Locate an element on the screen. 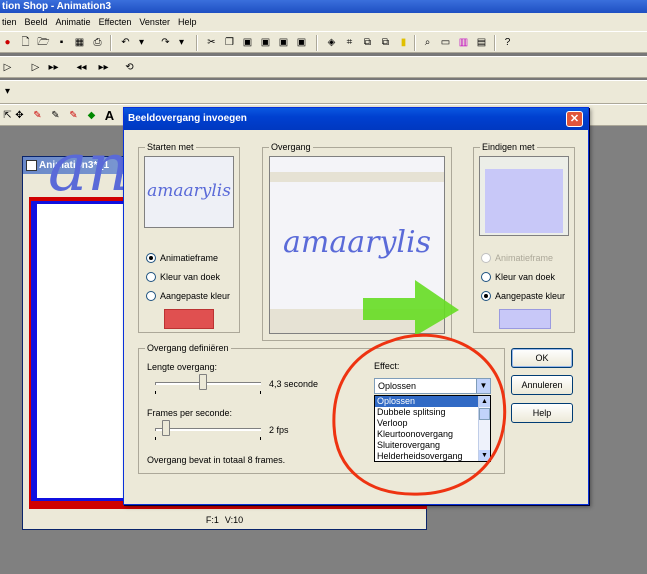 This screenshot has height=574, width=647. loop-icon: ⟲ is located at coordinates (129, 67).